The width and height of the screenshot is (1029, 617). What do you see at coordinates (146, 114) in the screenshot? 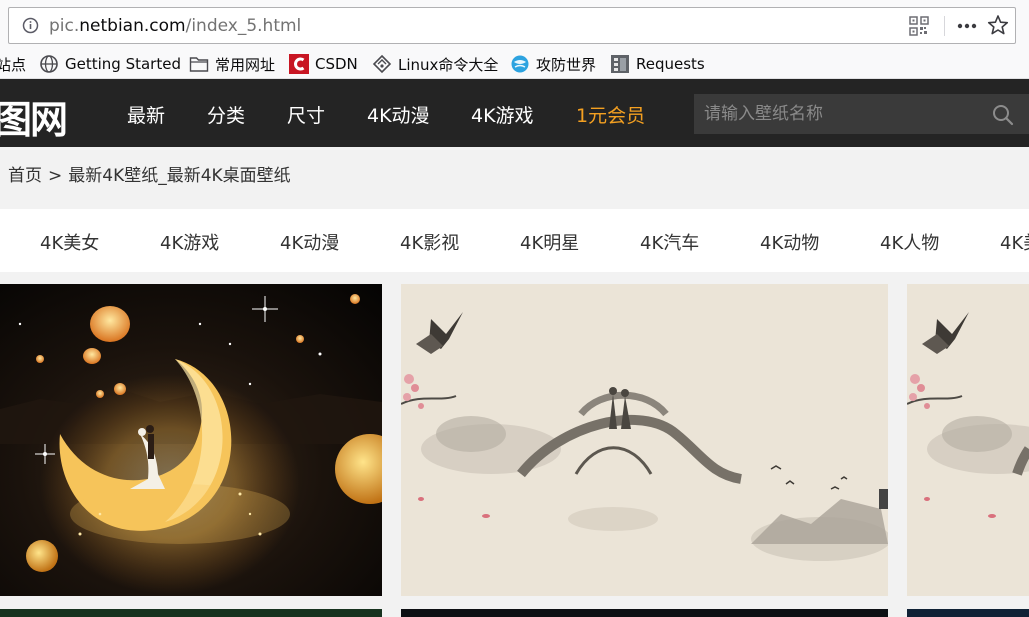
I see `nav-latest: 最新` at bounding box center [146, 114].